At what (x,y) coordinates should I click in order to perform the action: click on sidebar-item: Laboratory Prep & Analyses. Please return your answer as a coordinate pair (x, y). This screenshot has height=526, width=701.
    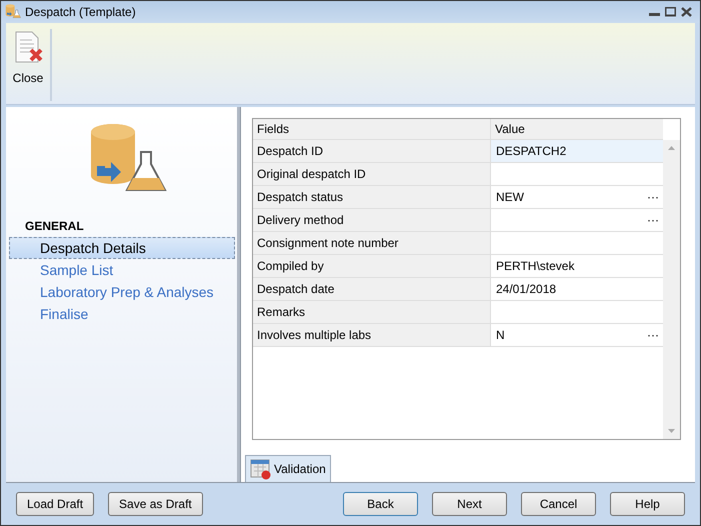
    Looking at the image, I should click on (122, 292).